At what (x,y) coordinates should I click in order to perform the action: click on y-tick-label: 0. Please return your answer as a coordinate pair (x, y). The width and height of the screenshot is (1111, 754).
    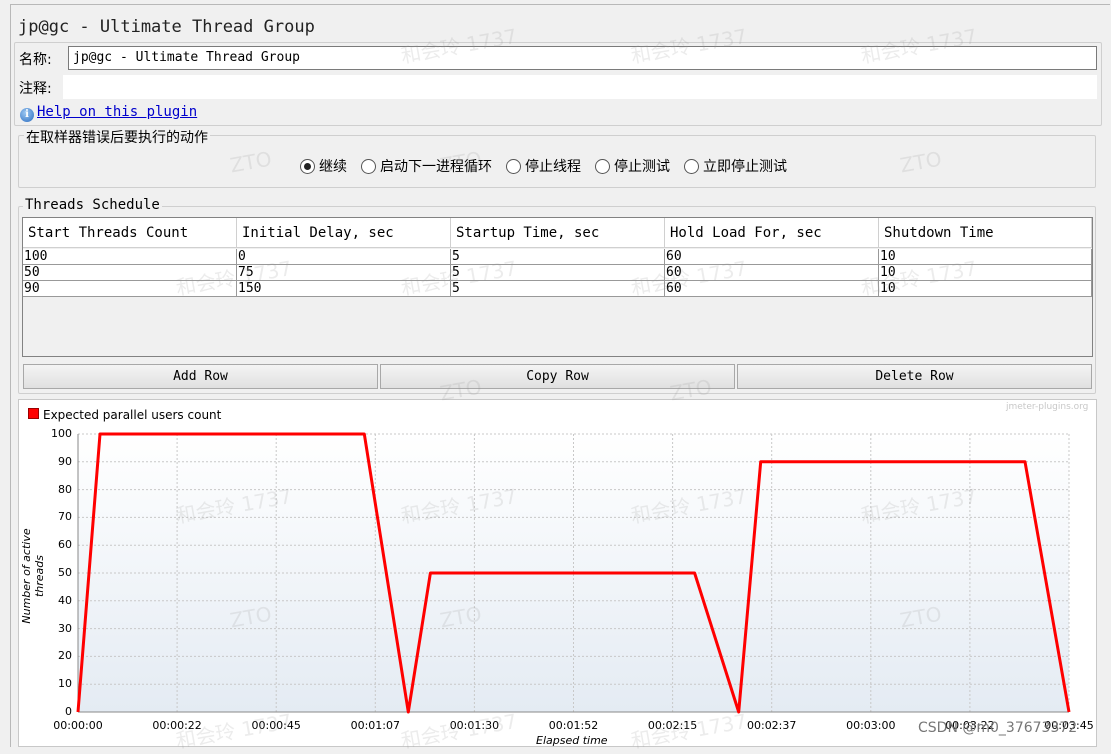
    Looking at the image, I should click on (68, 711).